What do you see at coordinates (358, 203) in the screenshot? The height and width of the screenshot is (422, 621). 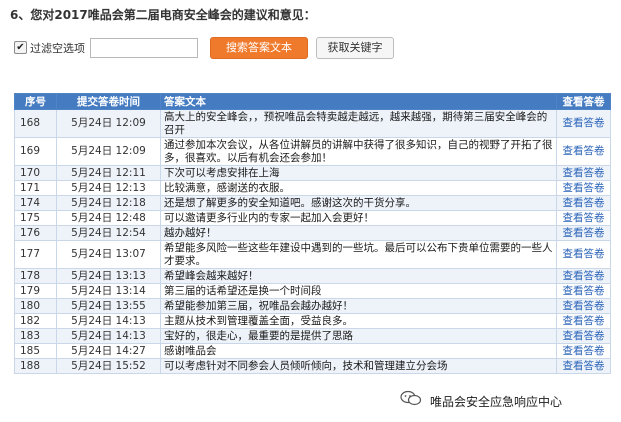 I see `row-answer-text: 还是想了解更多的安全知道吧。感谢这次的干货分享。` at bounding box center [358, 203].